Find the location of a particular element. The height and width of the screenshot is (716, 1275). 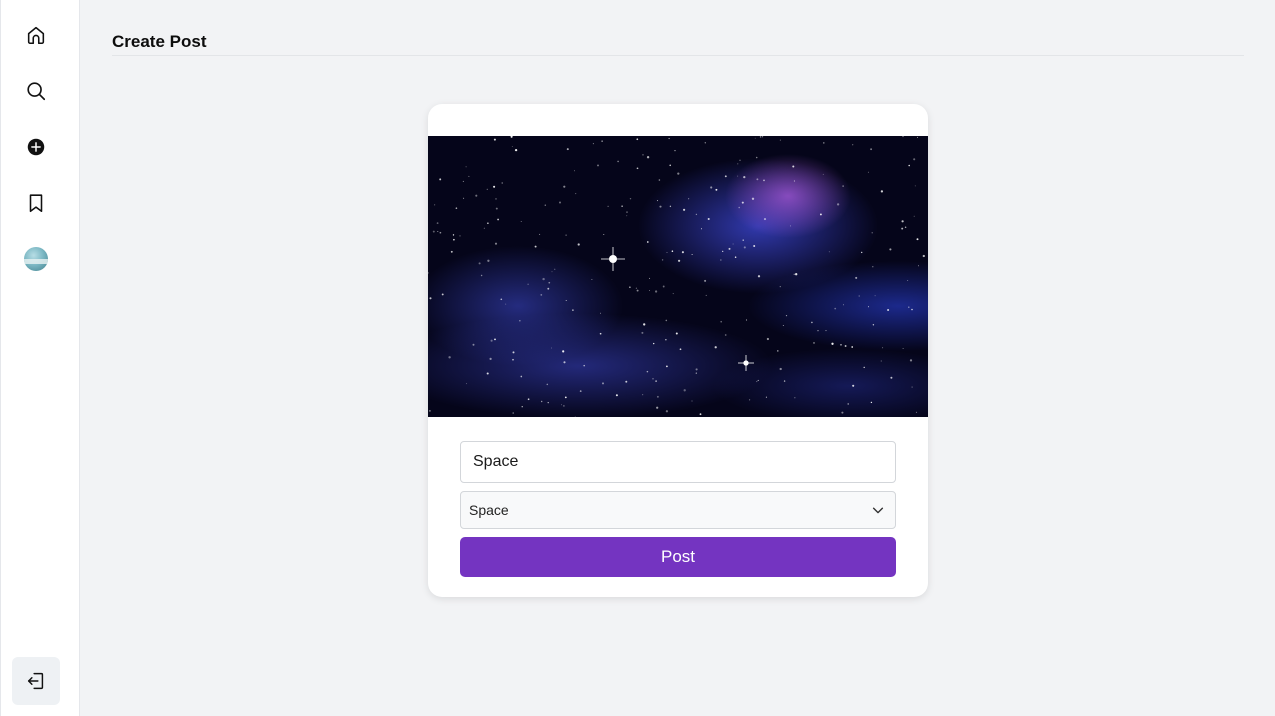

logout-icon is located at coordinates (35, 681).